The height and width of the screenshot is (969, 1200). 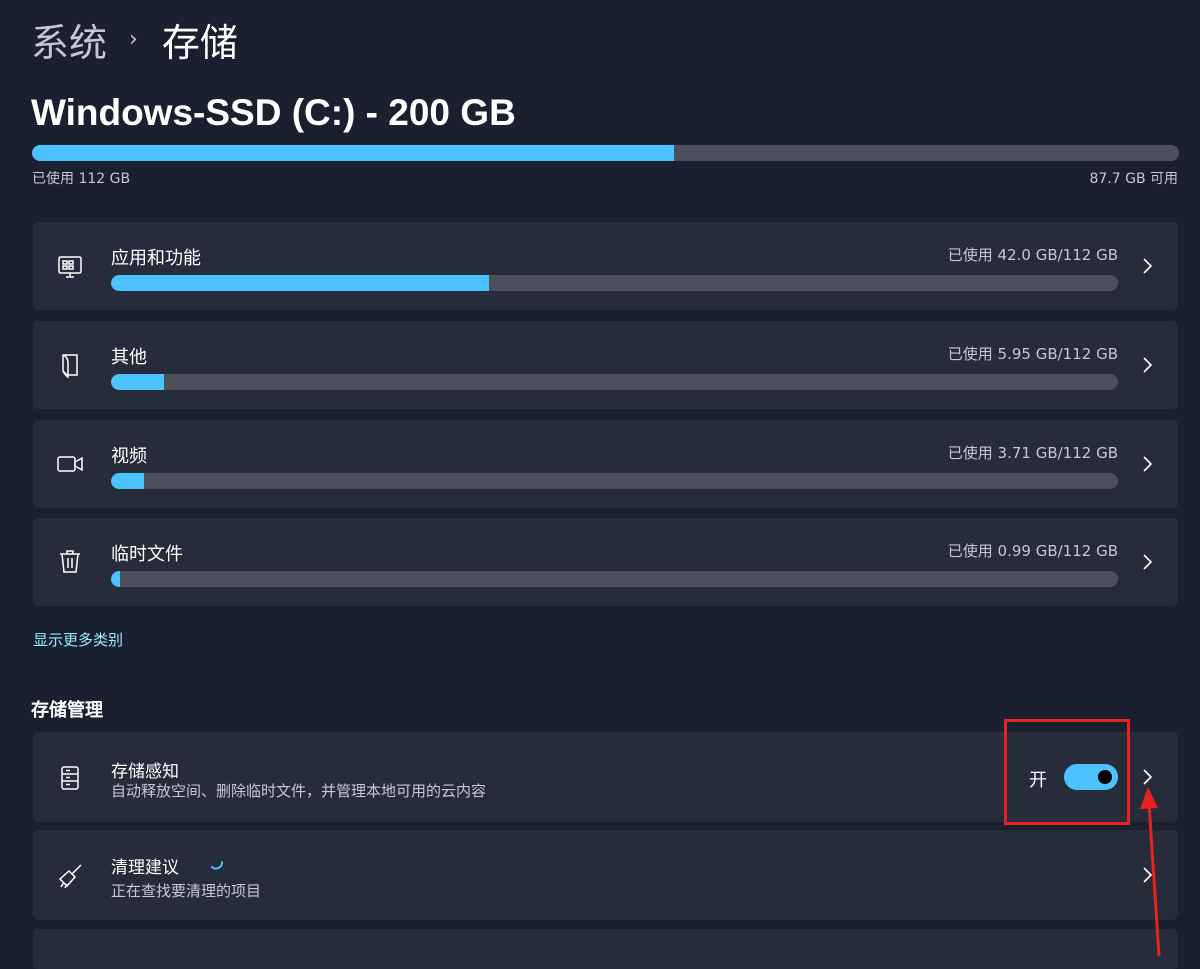 I want to click on storage-sense-title: 存储感知, so click(x=145, y=772).